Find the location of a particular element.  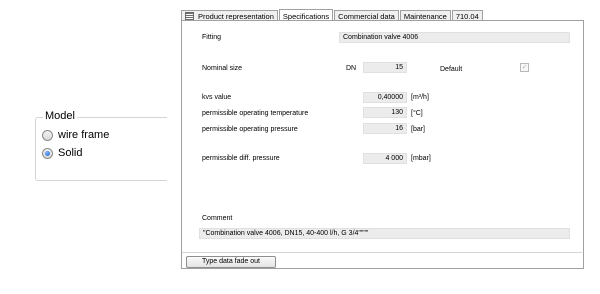

pressure-label: permissible operating pressure is located at coordinates (250, 129).